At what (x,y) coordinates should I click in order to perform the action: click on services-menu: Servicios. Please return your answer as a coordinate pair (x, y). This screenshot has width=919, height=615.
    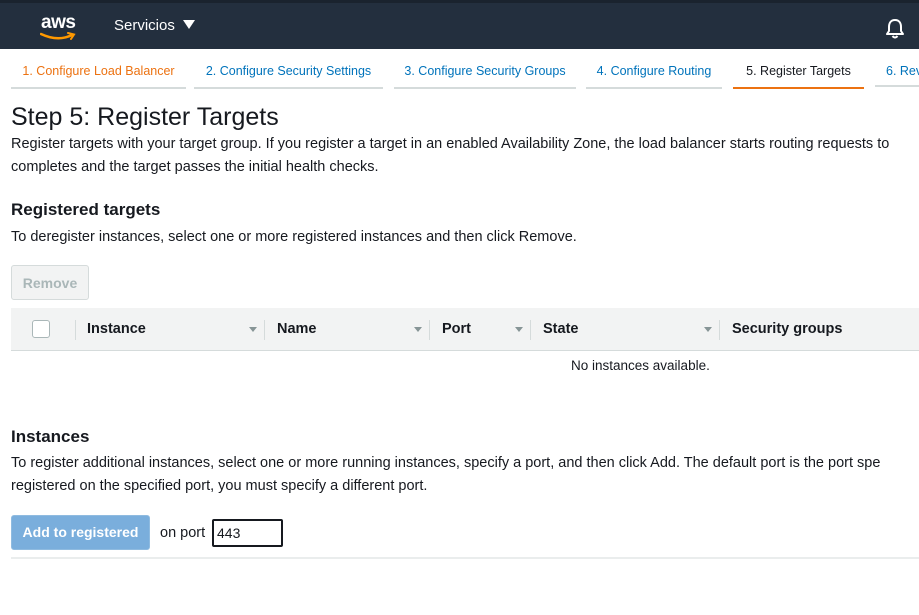
    Looking at the image, I should click on (155, 25).